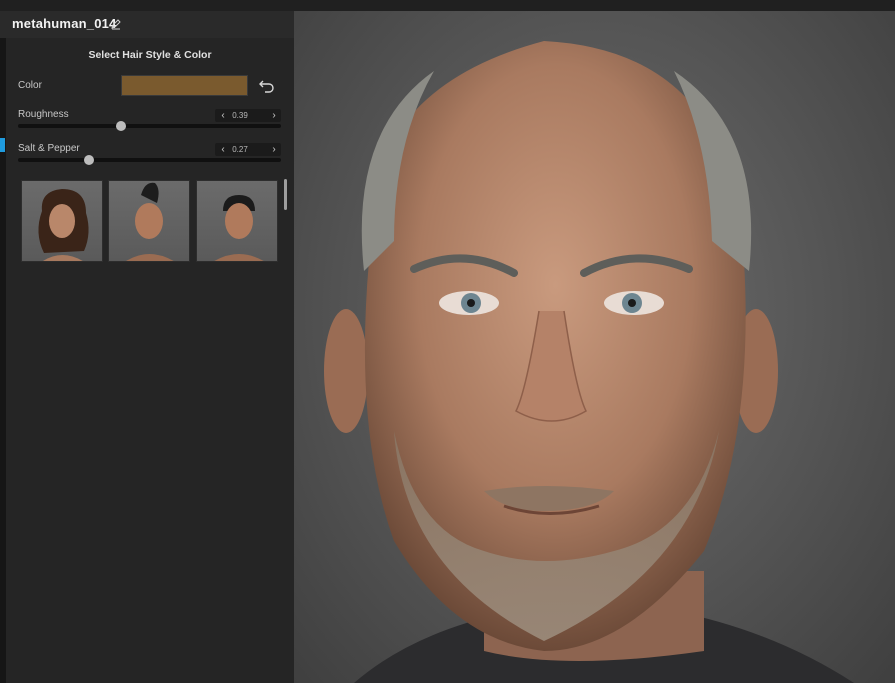  What do you see at coordinates (237, 221) in the screenshot?
I see `hair-style-short-cropped` at bounding box center [237, 221].